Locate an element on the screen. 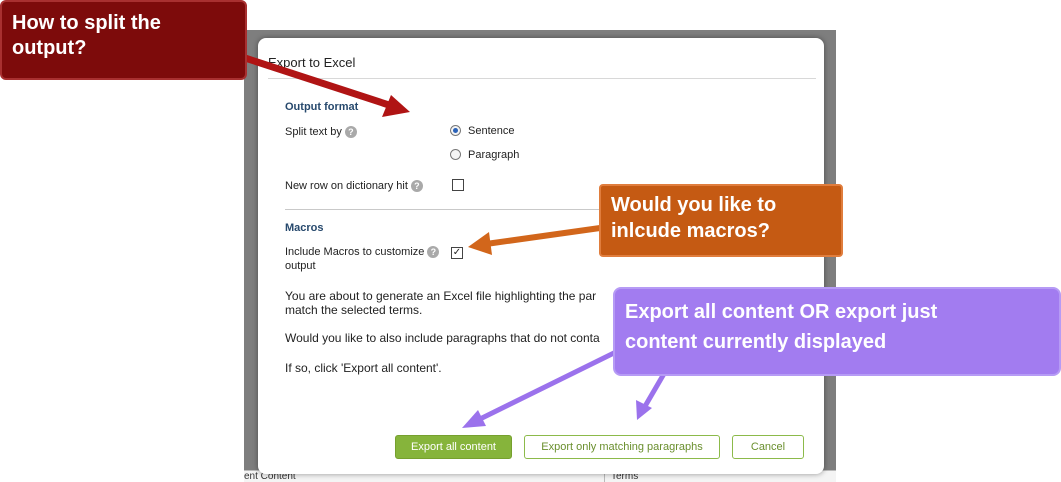 This screenshot has width=1061, height=482. callout-split-output: How to split the output? is located at coordinates (123, 40).